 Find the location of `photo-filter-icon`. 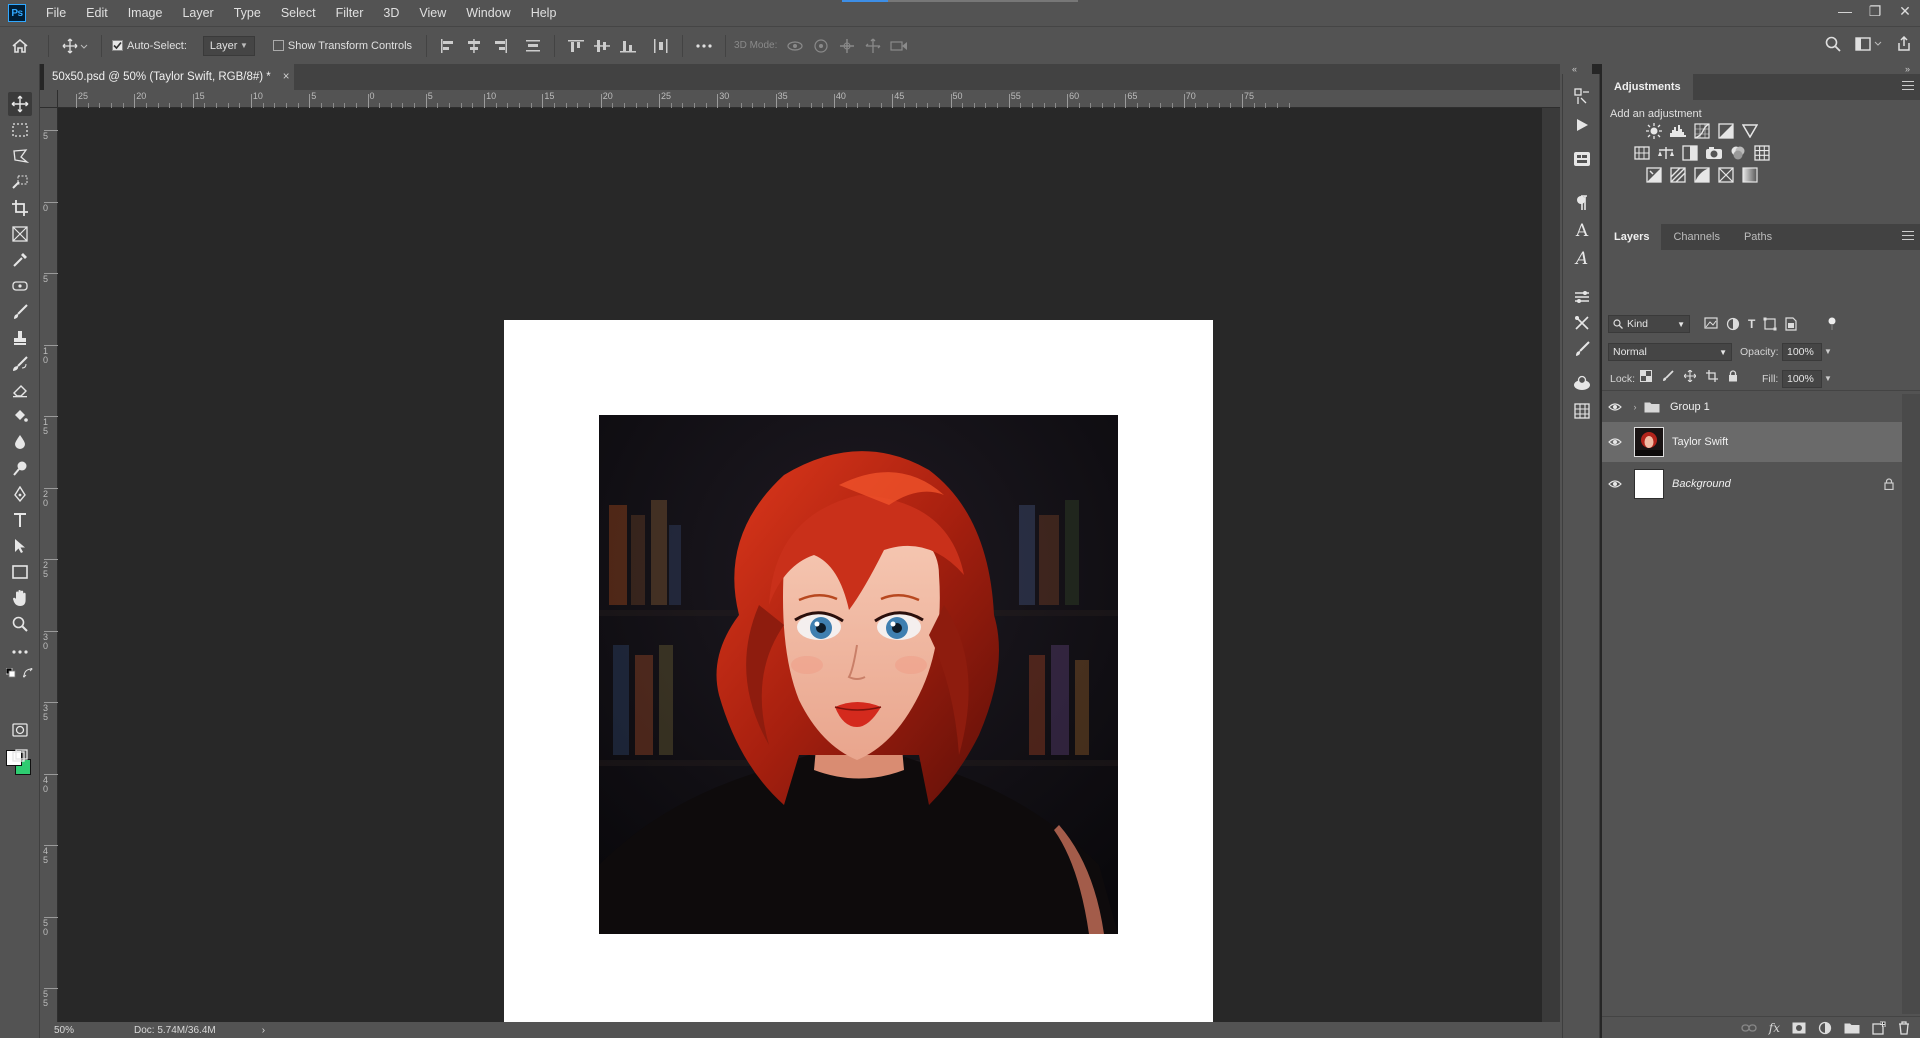

photo-filter-icon is located at coordinates (1714, 153).